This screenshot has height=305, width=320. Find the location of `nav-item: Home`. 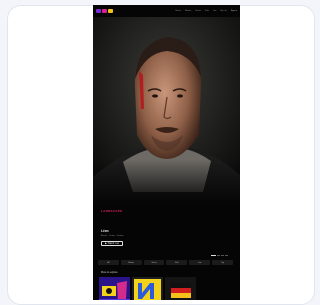

nav-item: Home is located at coordinates (178, 11).